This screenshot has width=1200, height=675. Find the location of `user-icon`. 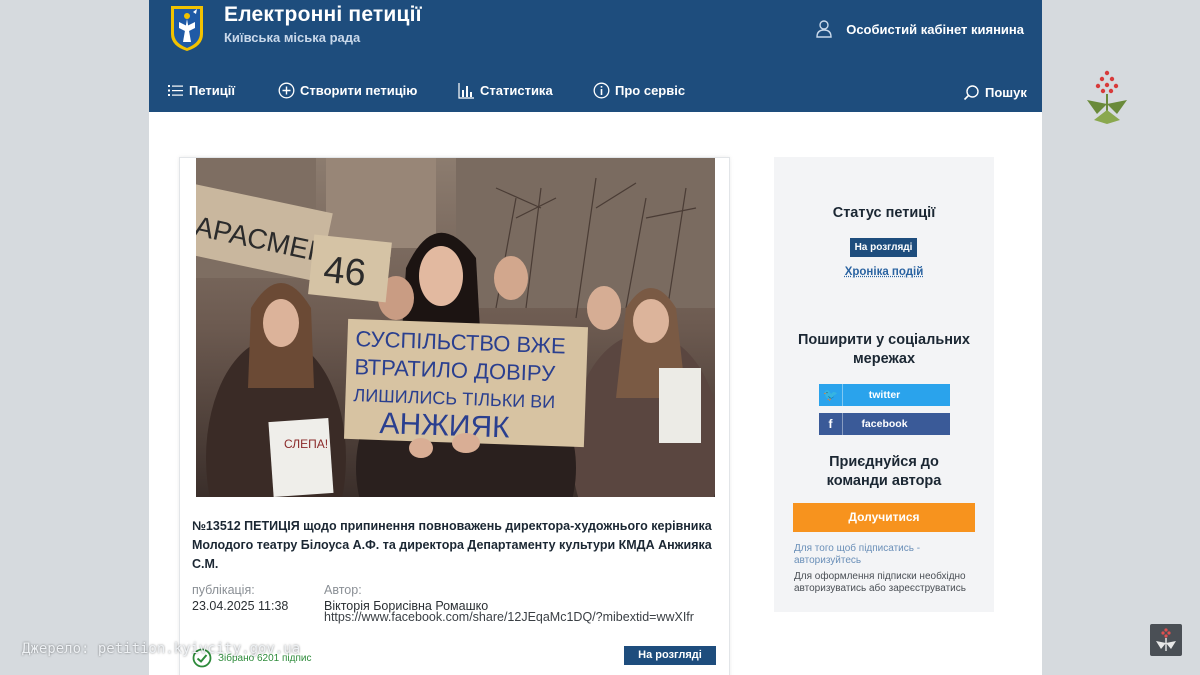

user-icon is located at coordinates (824, 29).